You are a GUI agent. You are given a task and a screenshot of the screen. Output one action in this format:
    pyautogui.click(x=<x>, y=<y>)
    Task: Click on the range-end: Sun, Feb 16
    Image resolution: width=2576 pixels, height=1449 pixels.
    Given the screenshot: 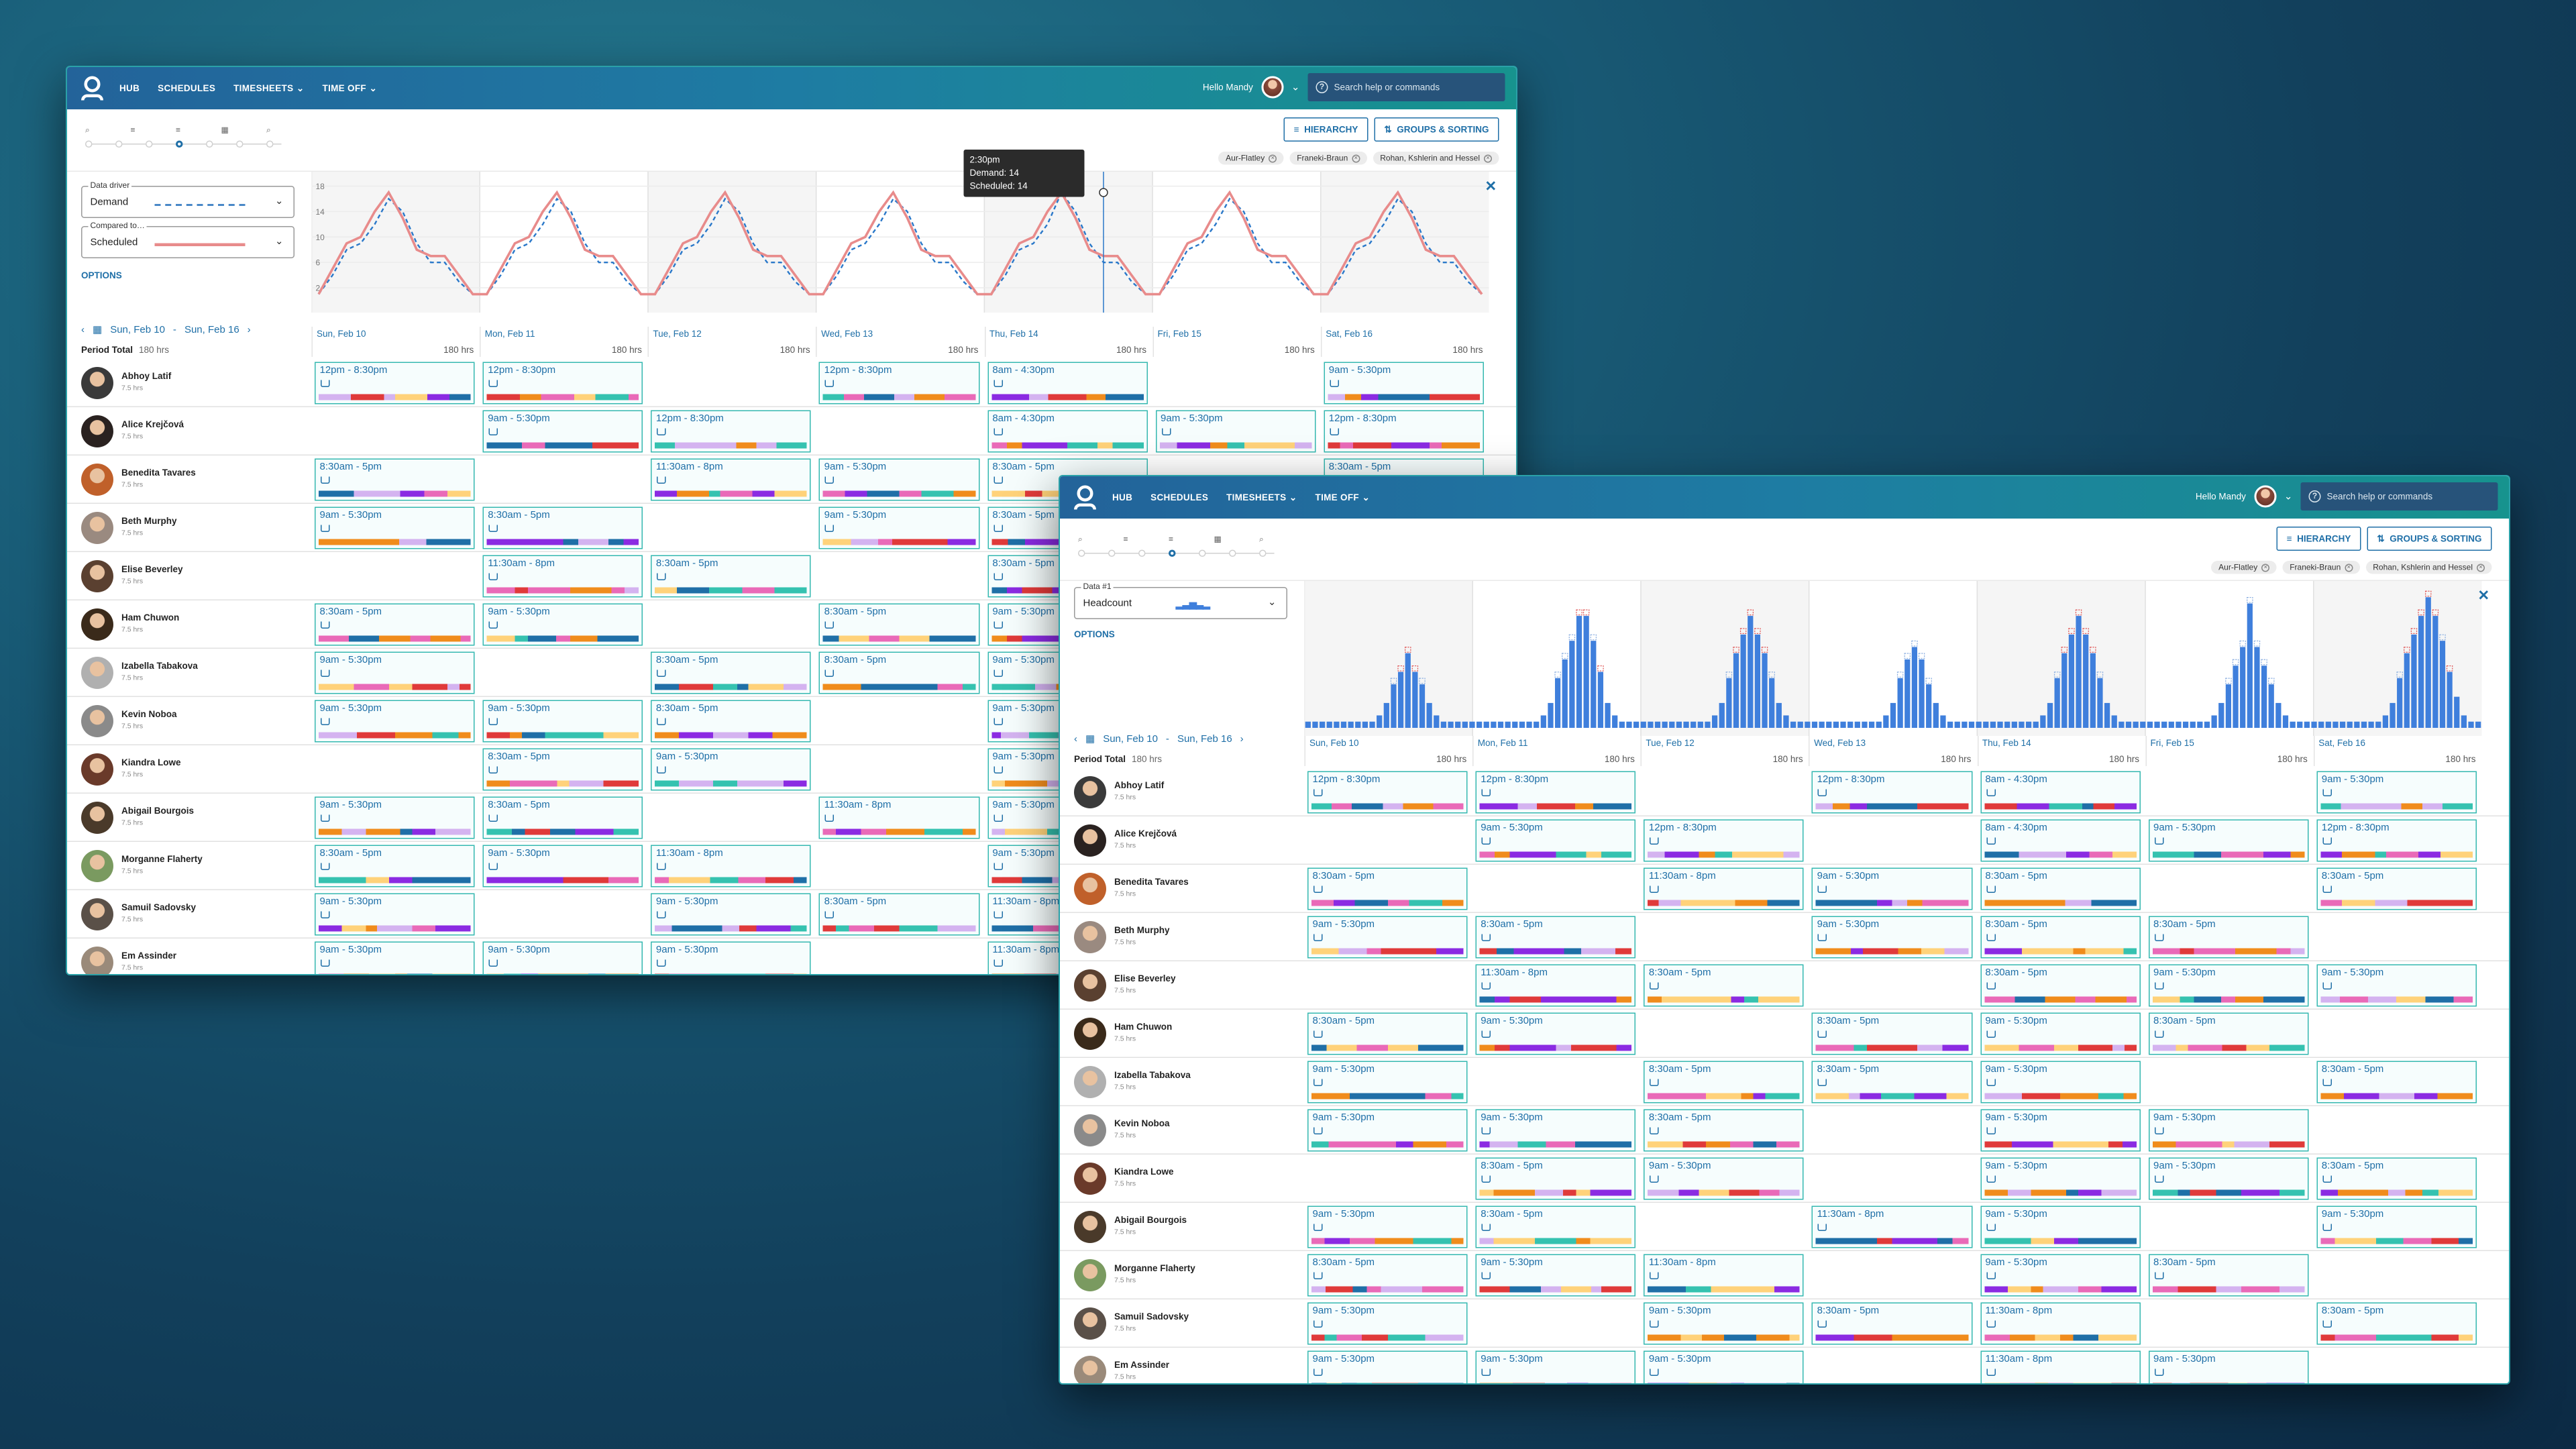 What is the action you would take?
    pyautogui.click(x=211, y=330)
    